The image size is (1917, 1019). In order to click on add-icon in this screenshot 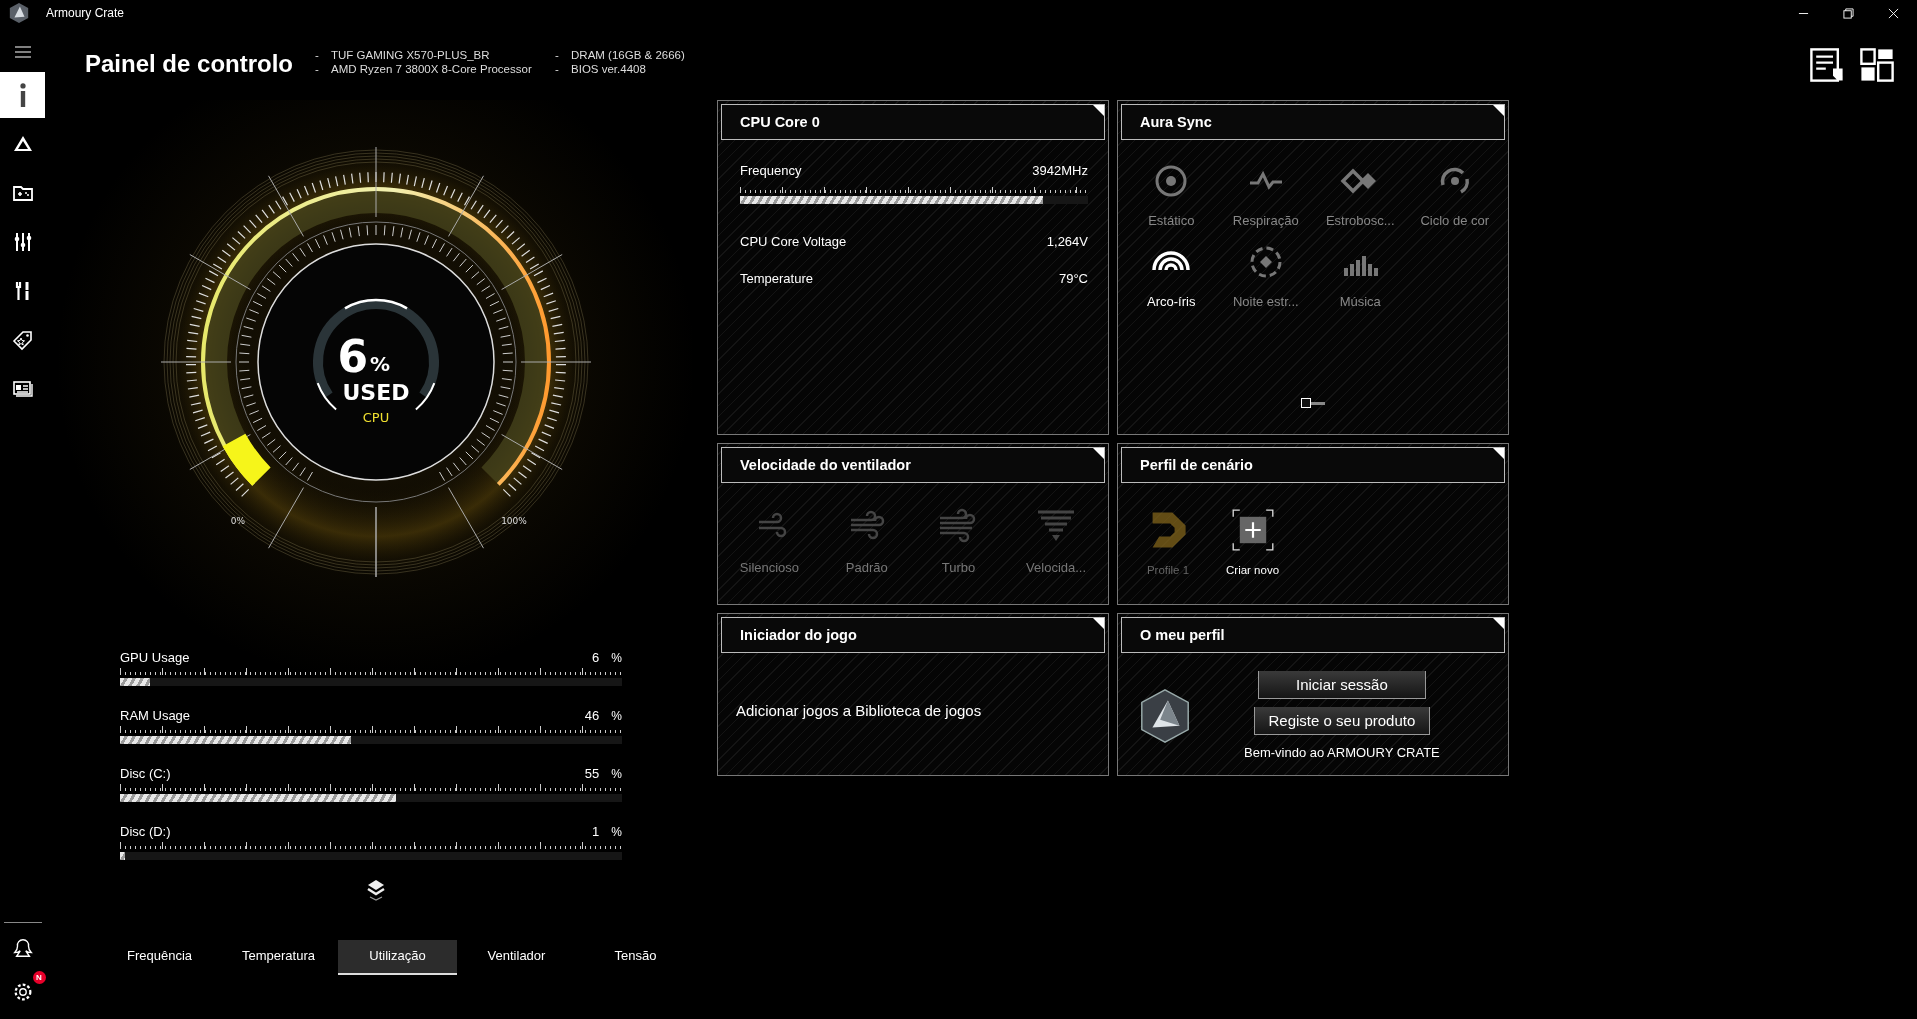, I will do `click(1252, 530)`.